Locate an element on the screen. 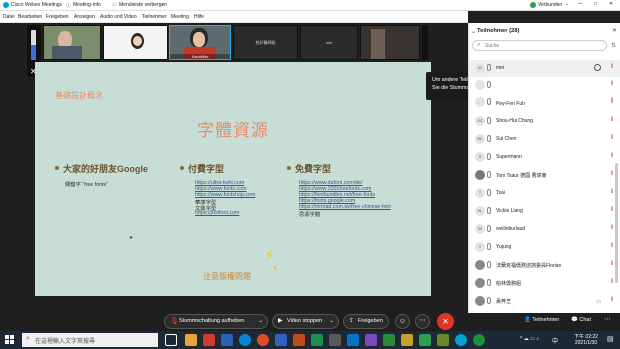  participant-row: Toni Tsaur 德國 曹瑋東 ǁ is located at coordinates (544, 175).